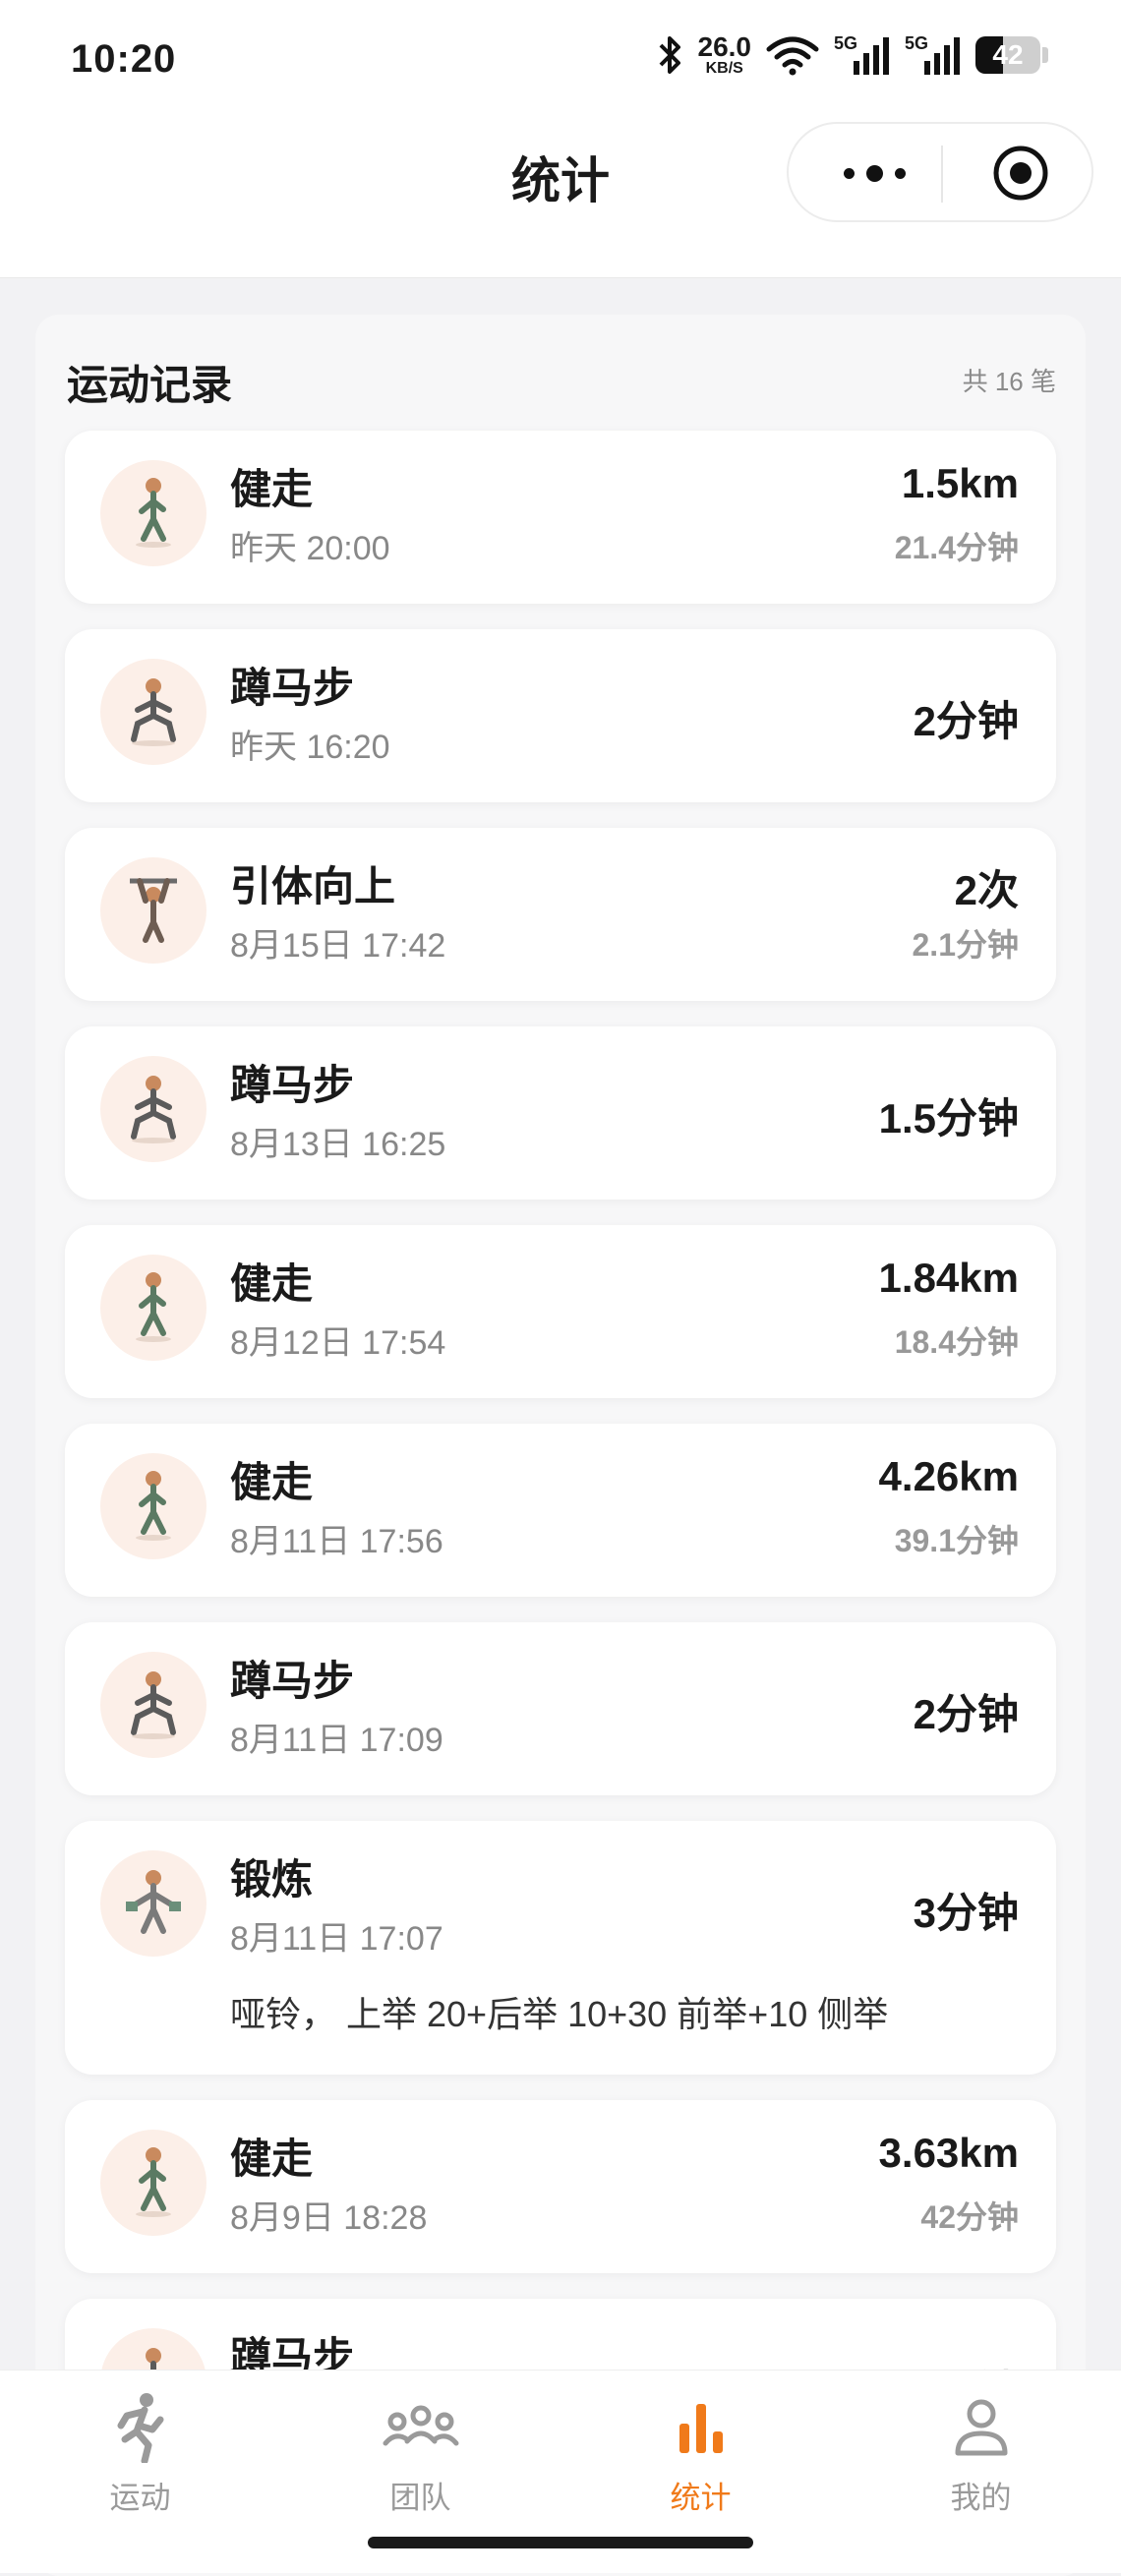  I want to click on record-main-value: 3.63km, so click(948, 2153).